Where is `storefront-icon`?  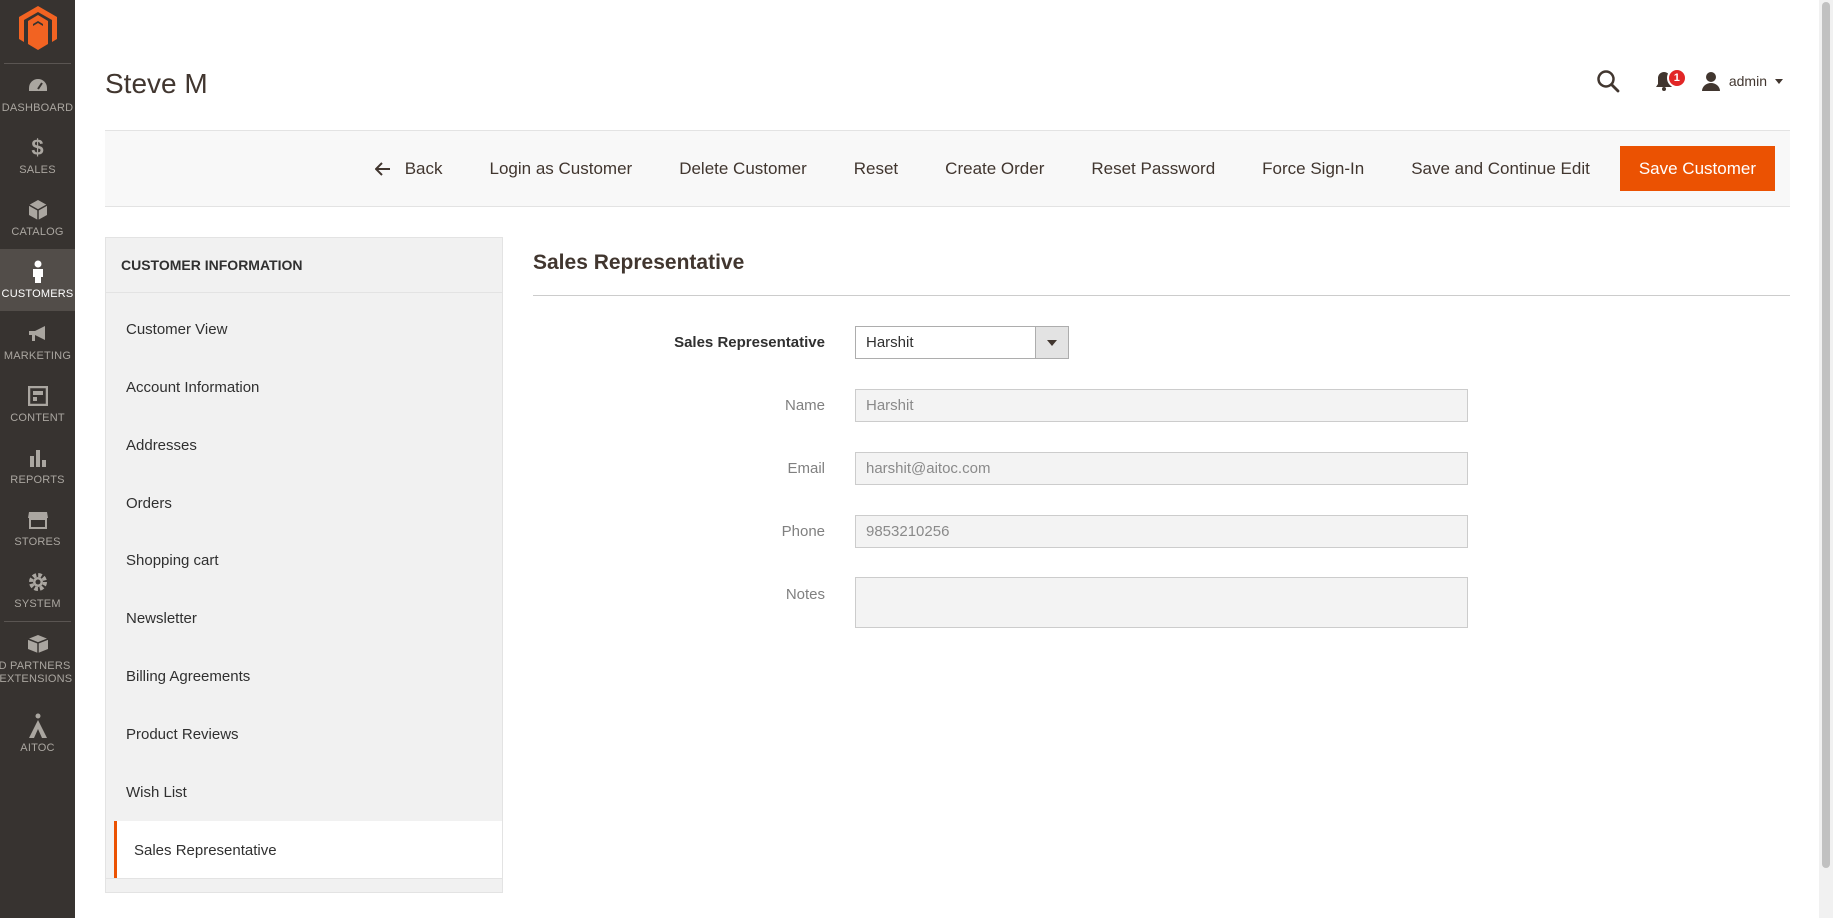 storefront-icon is located at coordinates (38, 520).